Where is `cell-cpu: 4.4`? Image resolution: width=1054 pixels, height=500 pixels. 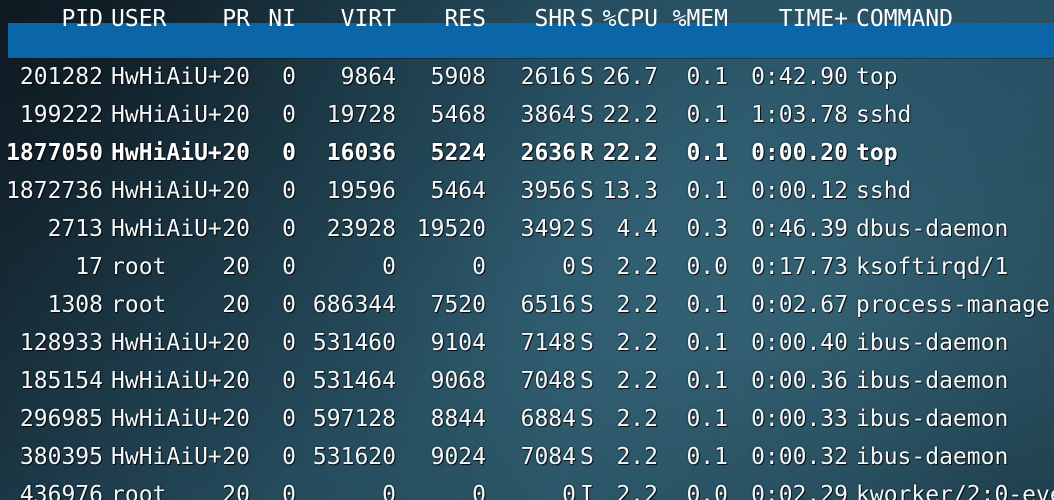
cell-cpu: 4.4 is located at coordinates (637, 229).